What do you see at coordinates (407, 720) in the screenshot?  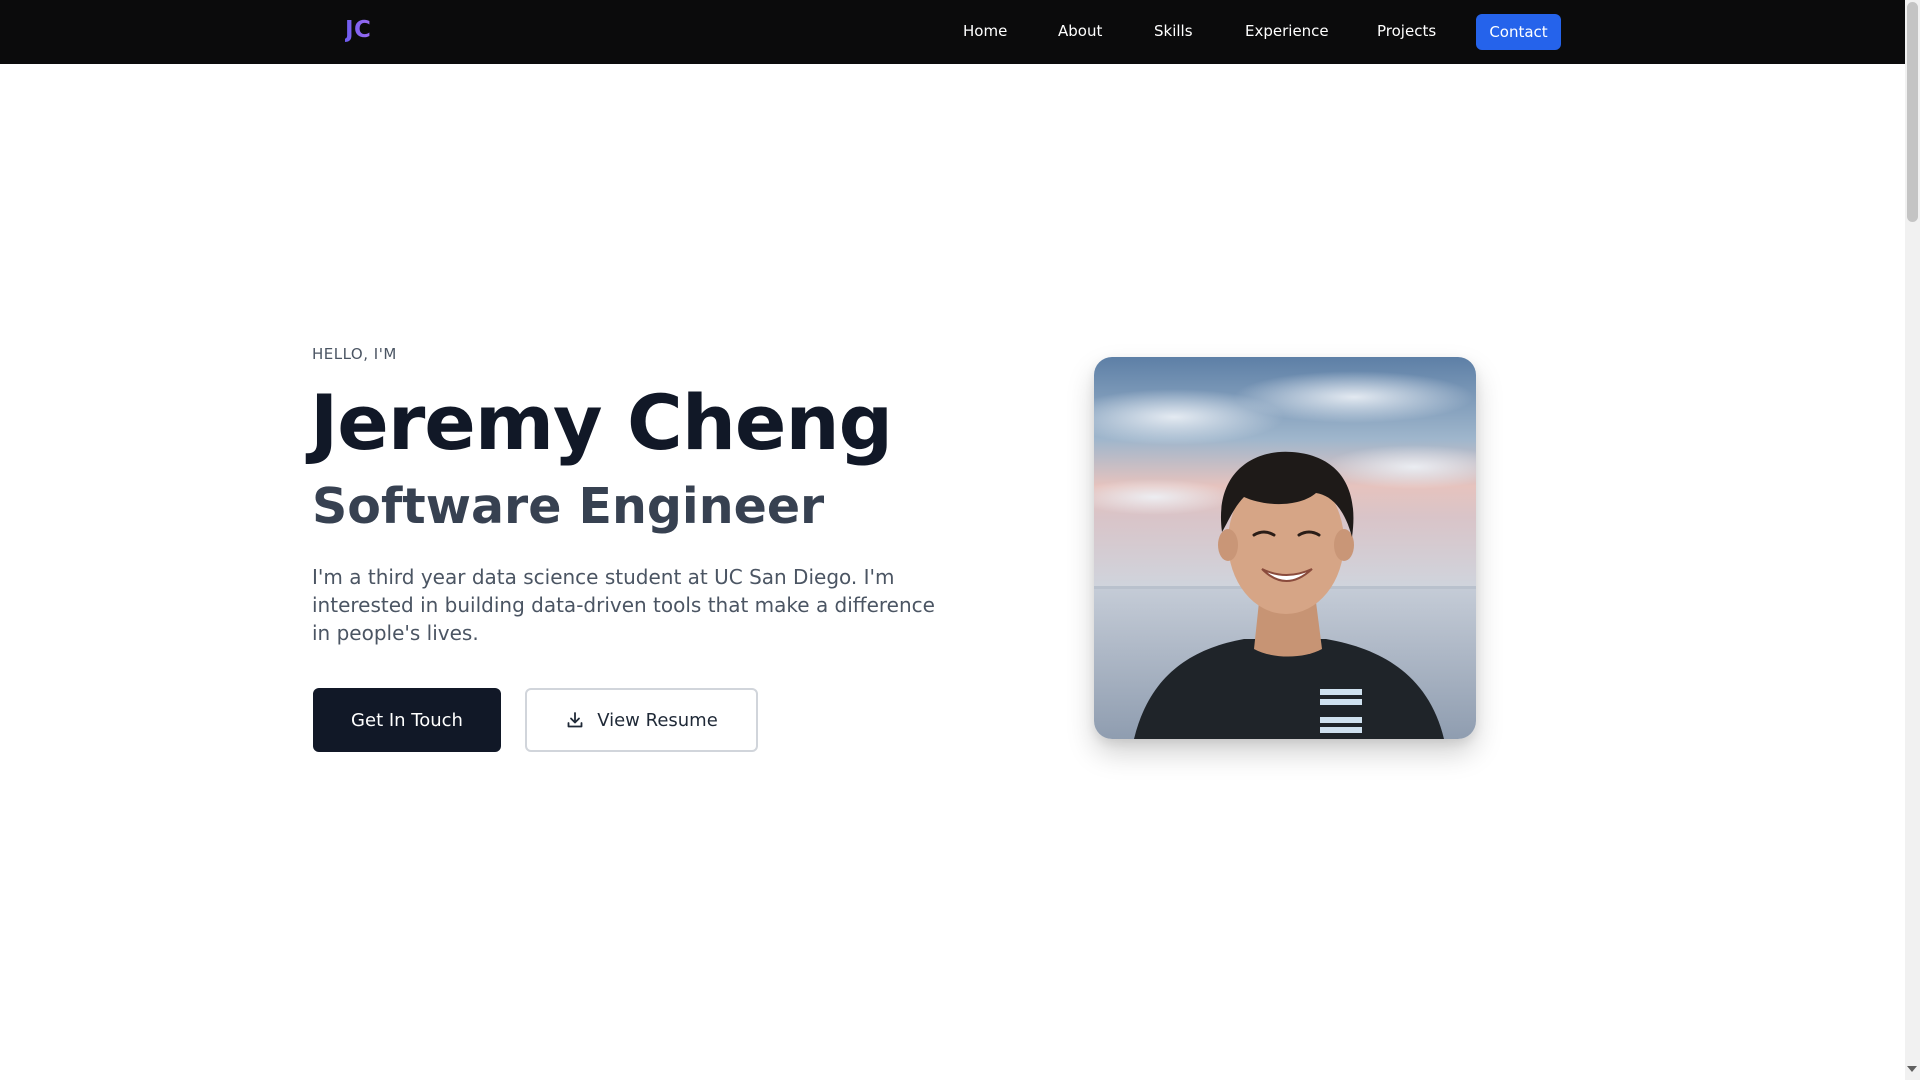 I see `get-in-touch-button: Get In Touch` at bounding box center [407, 720].